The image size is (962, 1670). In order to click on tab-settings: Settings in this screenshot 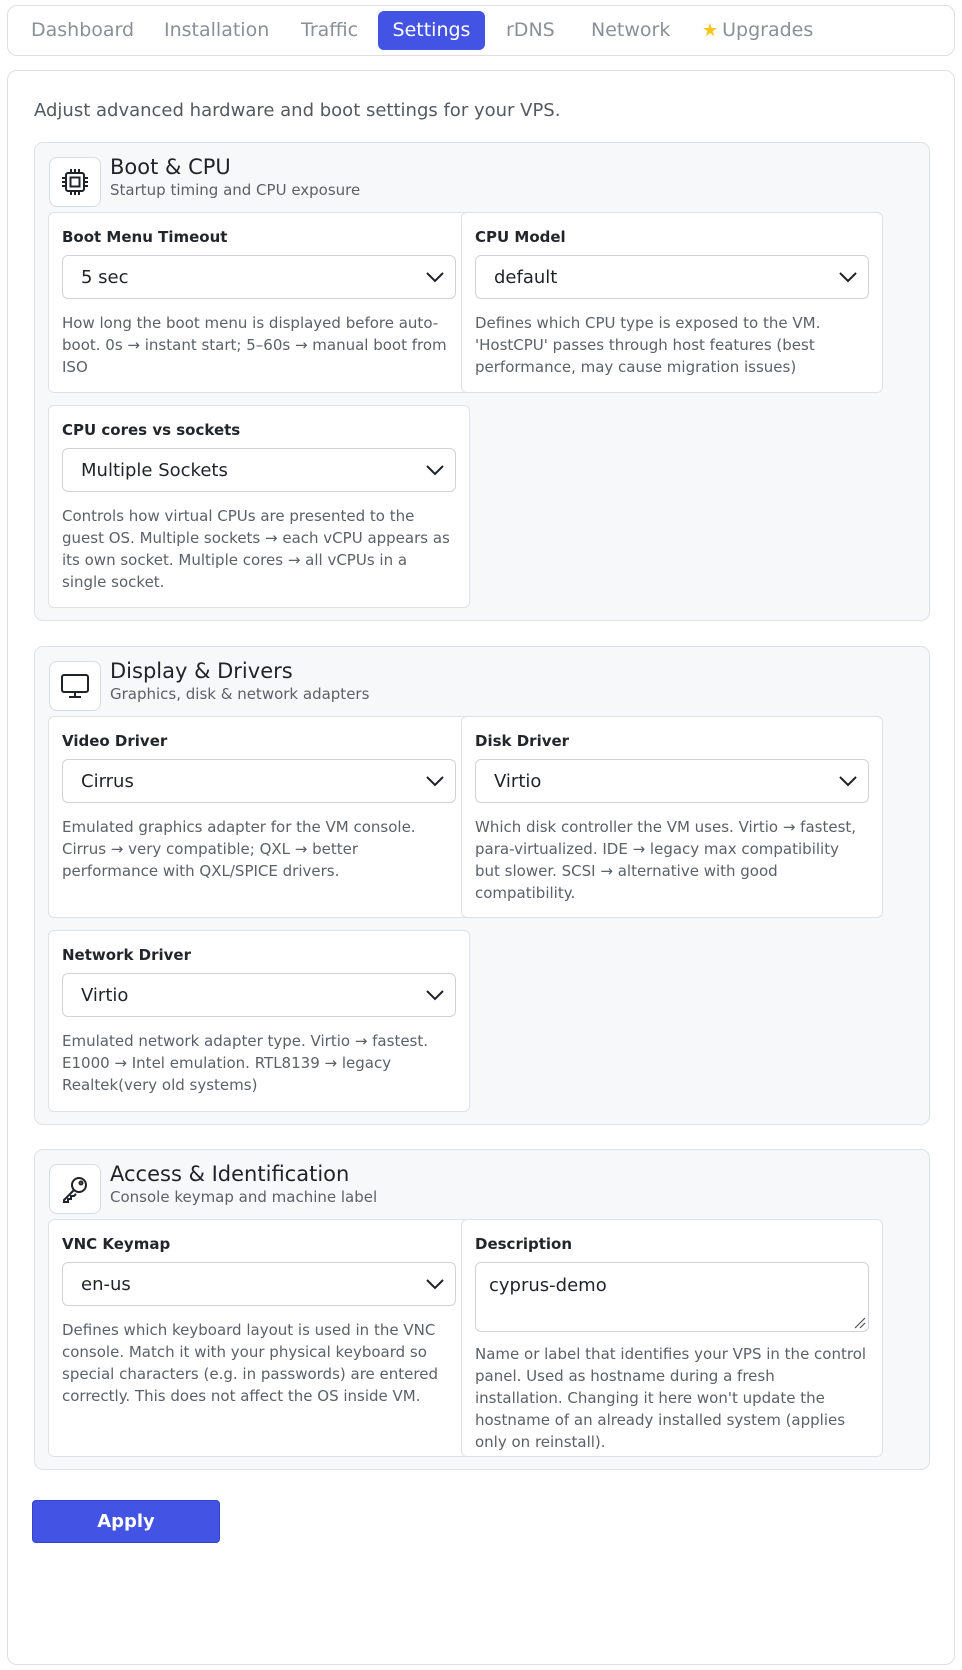, I will do `click(431, 30)`.